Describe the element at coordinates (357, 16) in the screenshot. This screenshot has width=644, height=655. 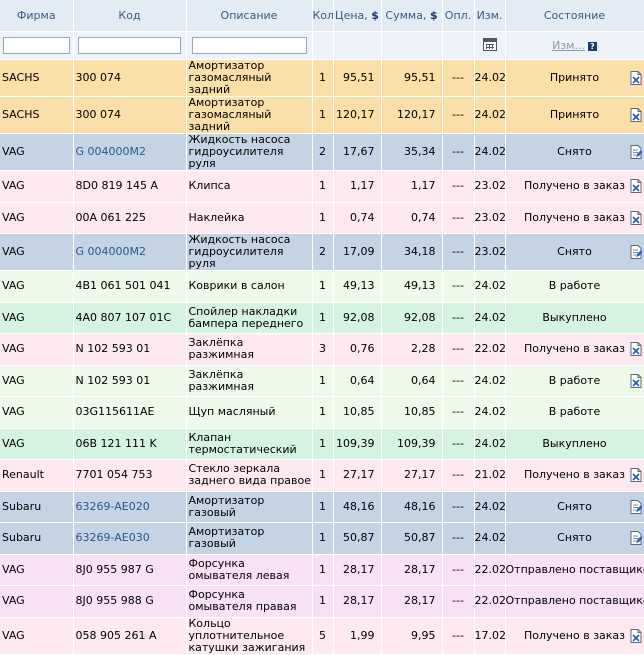
I see `col-price-header: Цена, $` at that location.